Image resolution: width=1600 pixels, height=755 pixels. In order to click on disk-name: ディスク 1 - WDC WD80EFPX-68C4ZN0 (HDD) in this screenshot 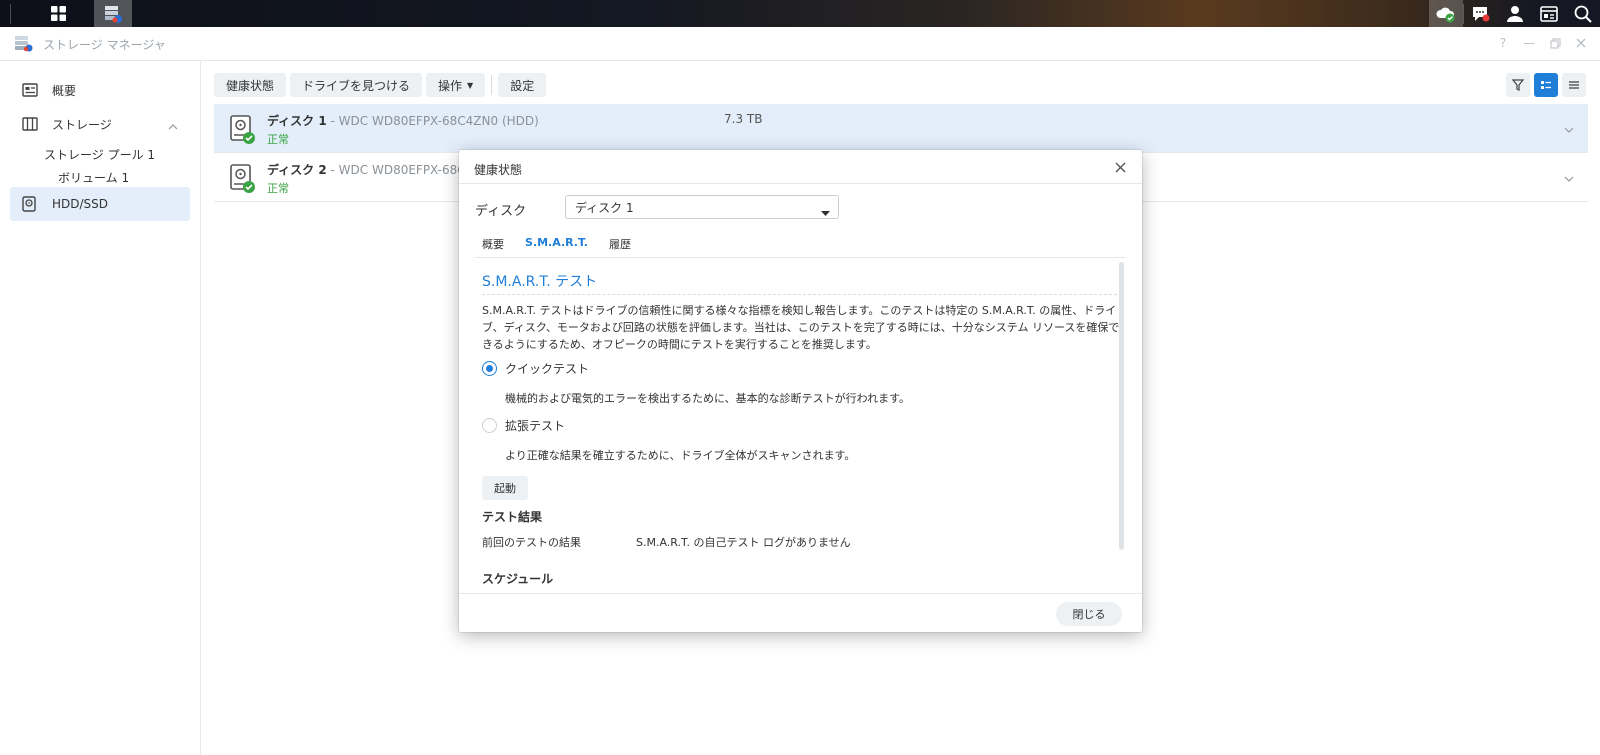, I will do `click(403, 121)`.